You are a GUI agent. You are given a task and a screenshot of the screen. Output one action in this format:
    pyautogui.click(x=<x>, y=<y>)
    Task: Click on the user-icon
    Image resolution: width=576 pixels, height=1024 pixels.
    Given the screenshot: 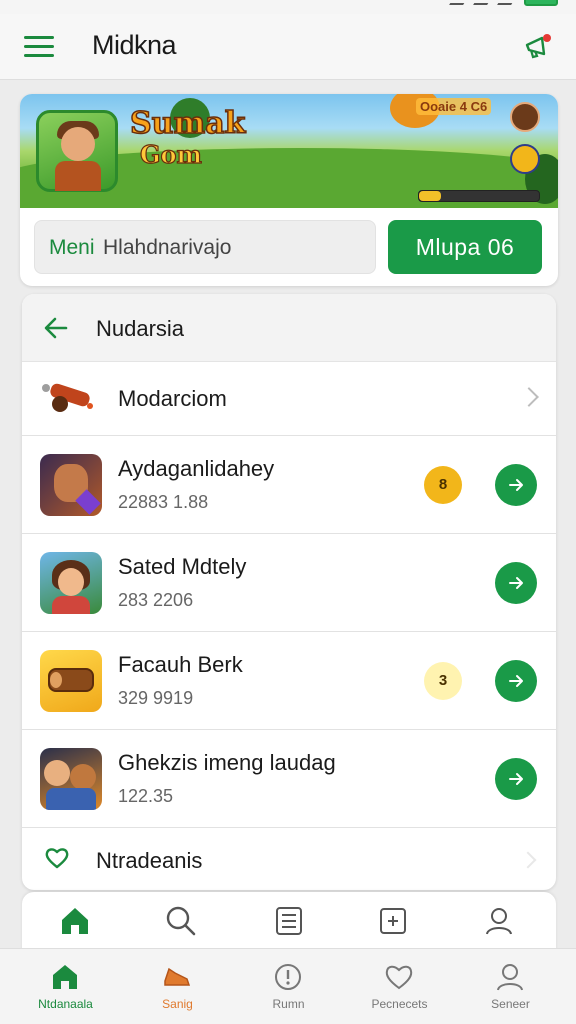 What is the action you would take?
    pyautogui.click(x=510, y=977)
    